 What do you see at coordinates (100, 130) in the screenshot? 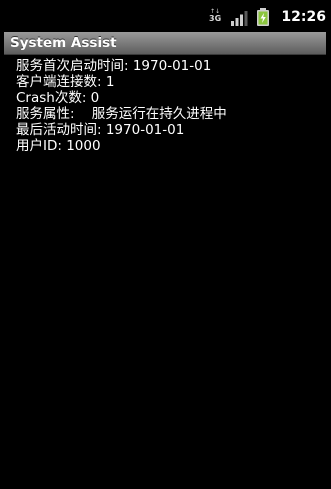
I see `last-active-time-text: 最后活动时间: 1970-01-01` at bounding box center [100, 130].